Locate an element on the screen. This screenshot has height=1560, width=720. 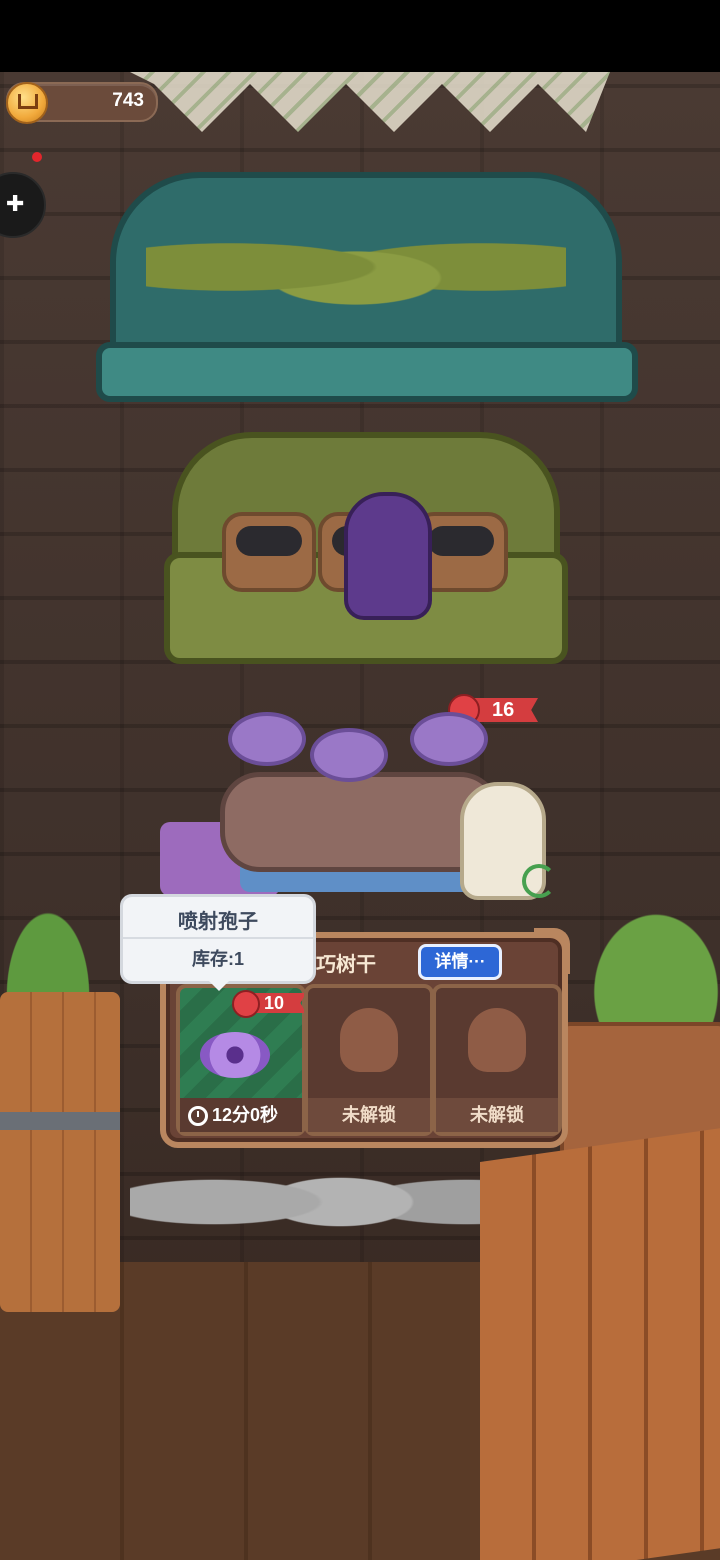
barrel-pot is located at coordinates (60, 1152).